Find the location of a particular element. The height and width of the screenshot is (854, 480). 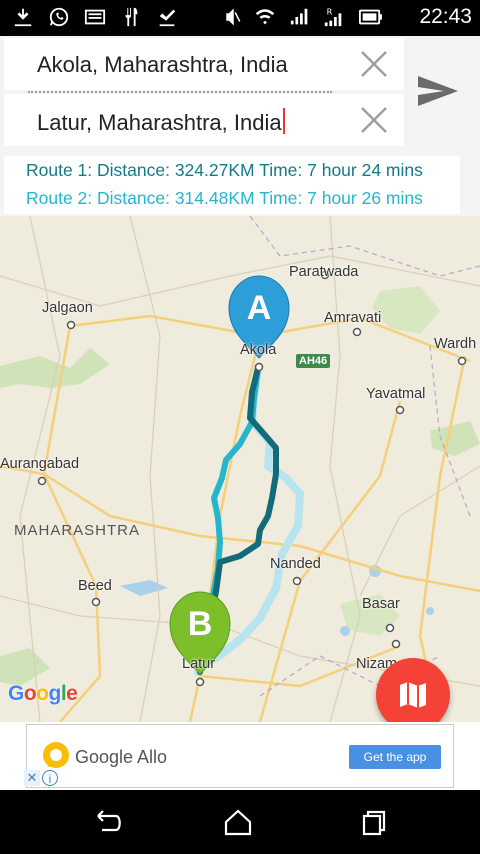

google-logo-letter: G is located at coordinates (16, 693).